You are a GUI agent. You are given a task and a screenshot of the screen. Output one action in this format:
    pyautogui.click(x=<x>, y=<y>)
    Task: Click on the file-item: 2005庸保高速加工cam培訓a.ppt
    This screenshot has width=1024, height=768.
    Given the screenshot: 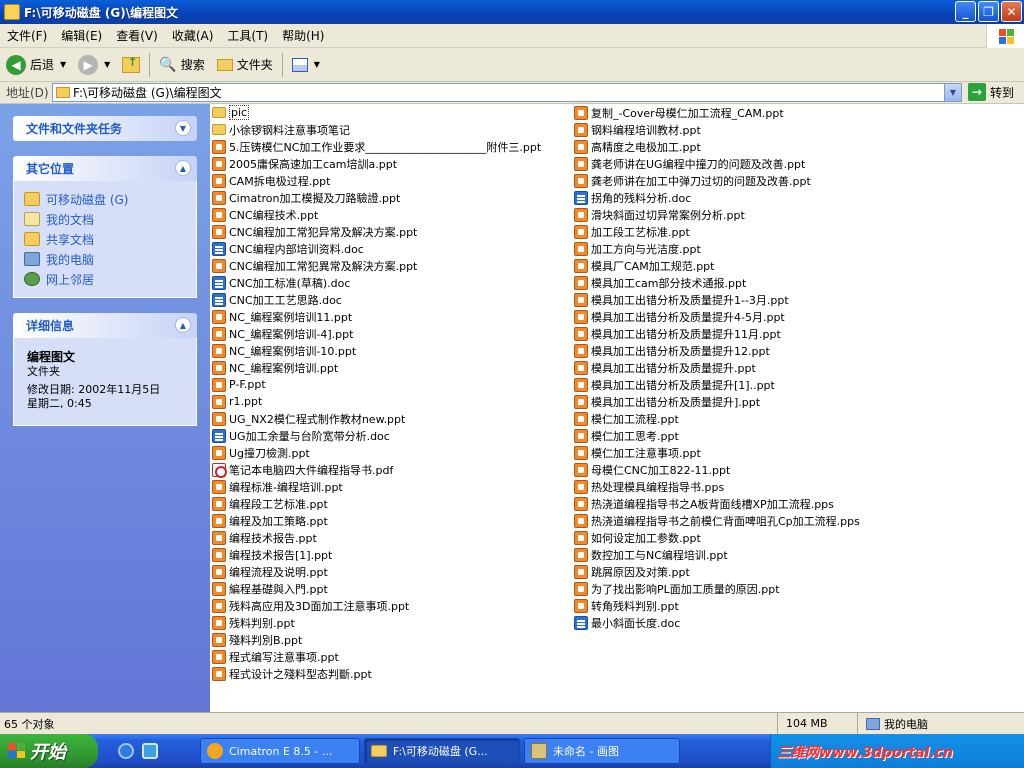 What is the action you would take?
    pyautogui.click(x=376, y=163)
    